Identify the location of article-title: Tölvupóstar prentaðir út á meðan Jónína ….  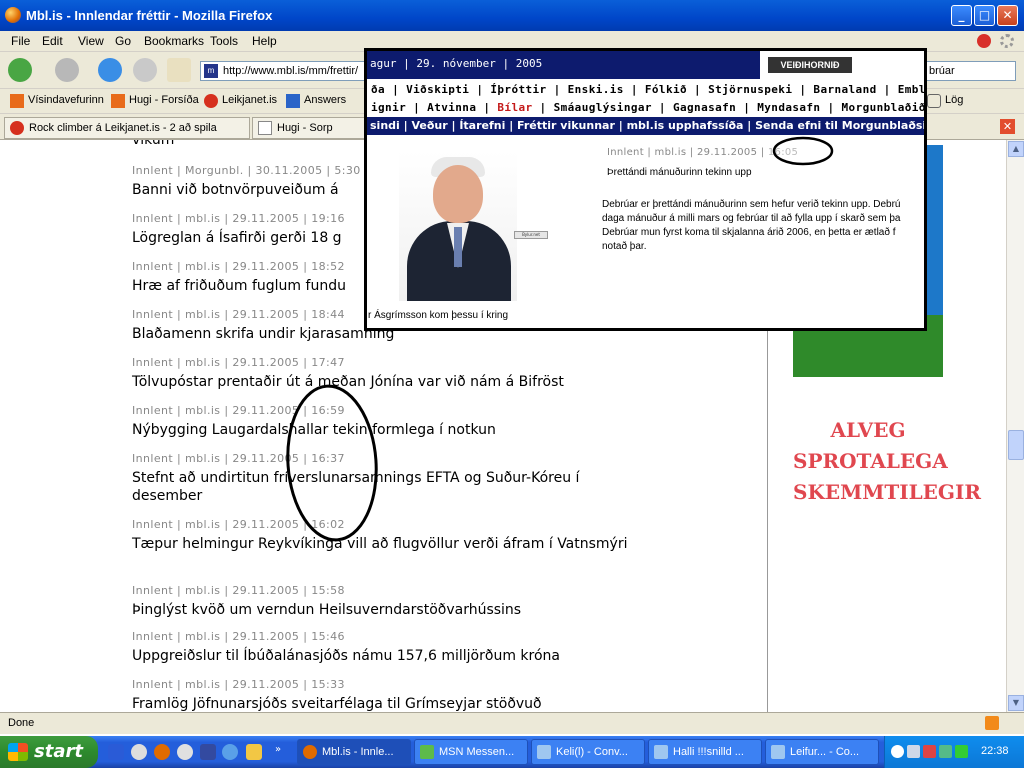
(392, 382).